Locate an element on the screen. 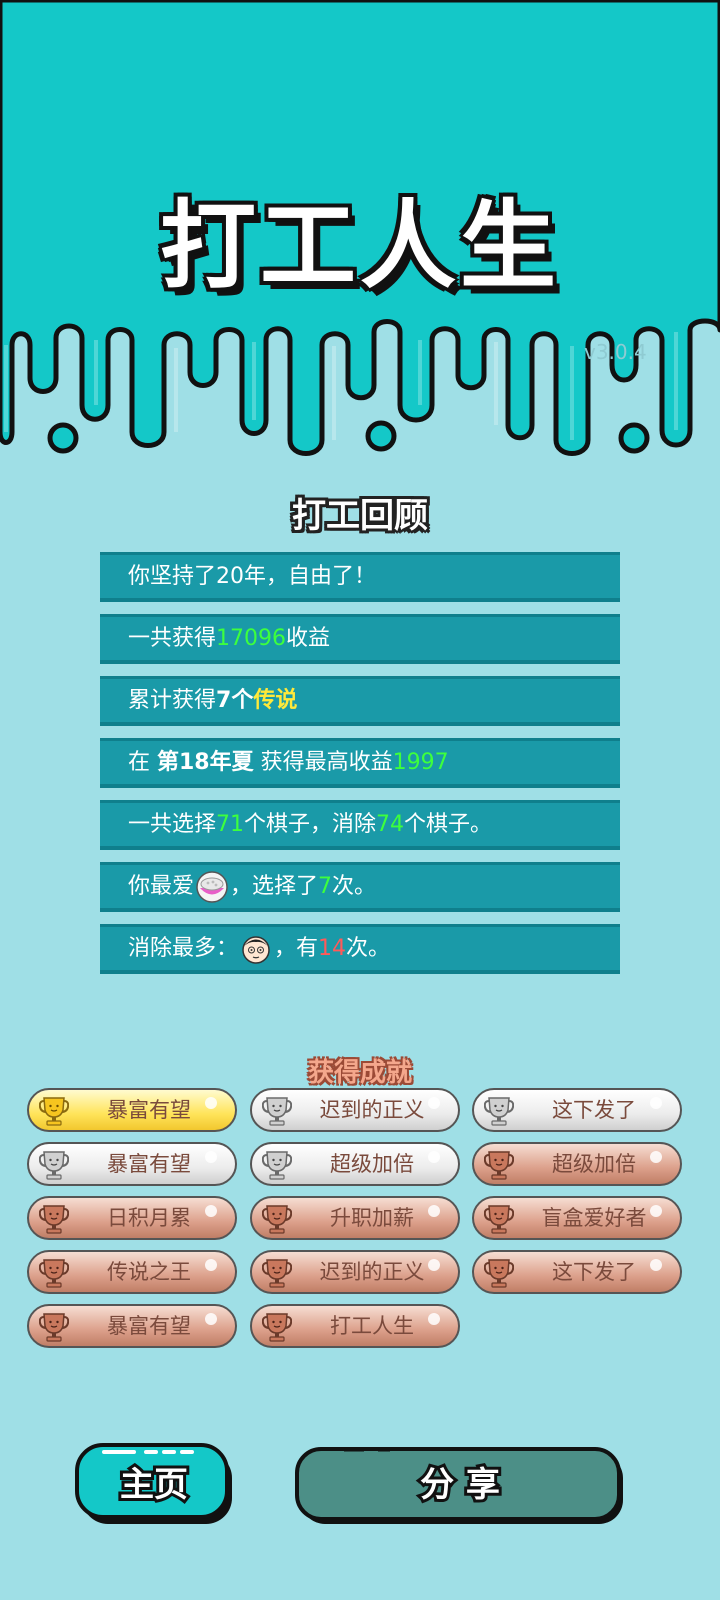  row-text: 个棋子，消除 is located at coordinates (310, 824).